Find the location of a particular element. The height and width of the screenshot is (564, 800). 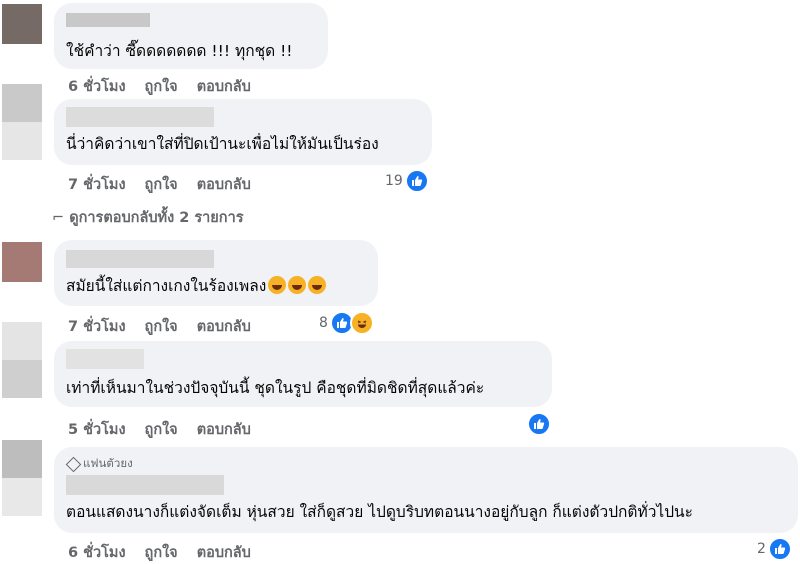

reaction-summary: 2 is located at coordinates (774, 549).